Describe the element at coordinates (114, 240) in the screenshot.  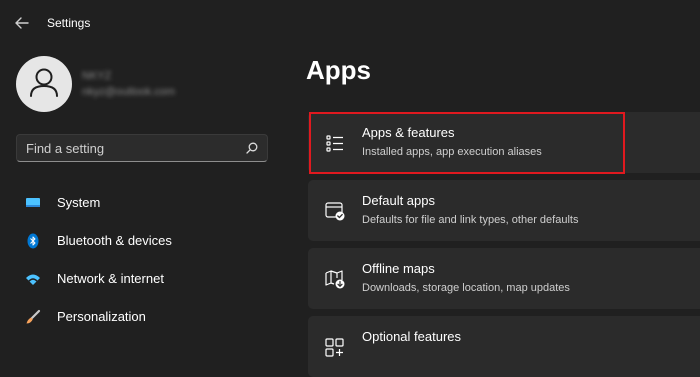
I see `sidebar-item-label: Bluetooth & devices` at that location.